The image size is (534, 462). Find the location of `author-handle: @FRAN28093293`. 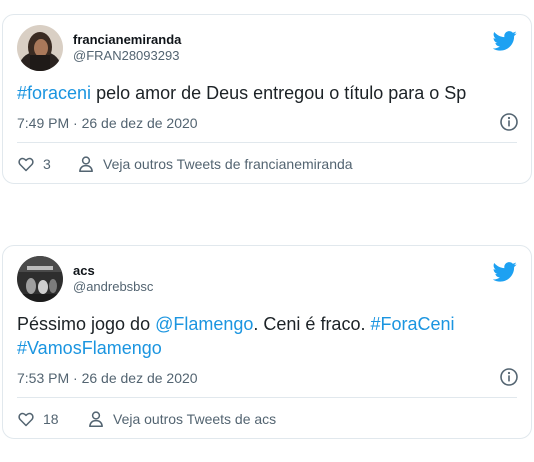

author-handle: @FRAN28093293 is located at coordinates (127, 56).